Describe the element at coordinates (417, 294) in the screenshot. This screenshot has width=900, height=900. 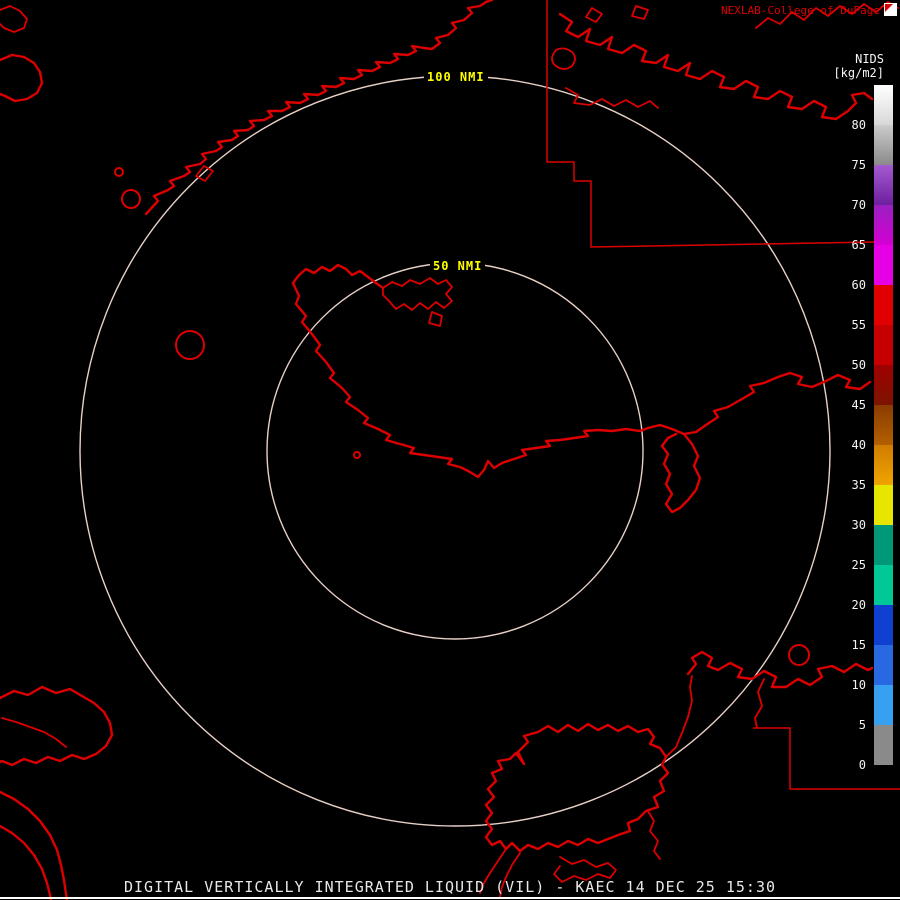
I see `bay-outline` at that location.